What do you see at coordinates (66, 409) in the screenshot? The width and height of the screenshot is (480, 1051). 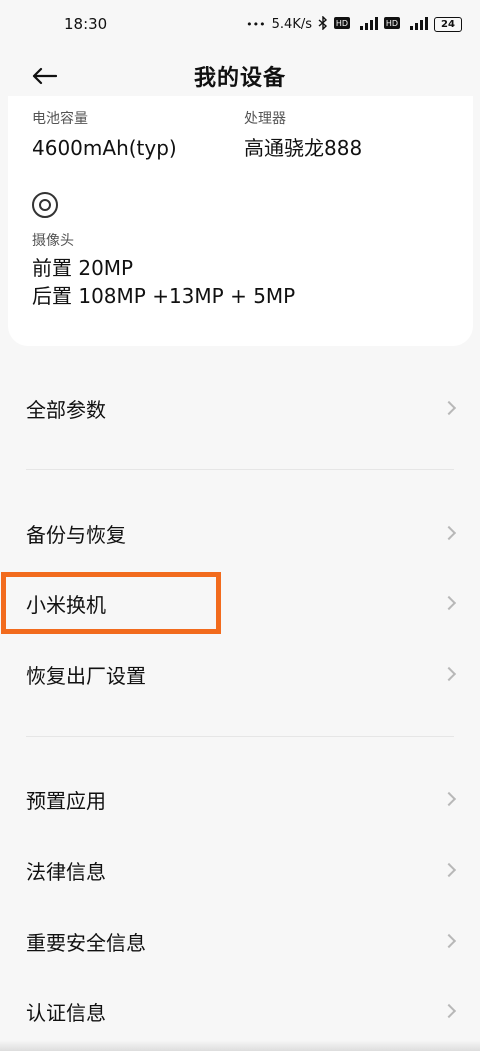 I see `menu-item-label: 全部参数` at bounding box center [66, 409].